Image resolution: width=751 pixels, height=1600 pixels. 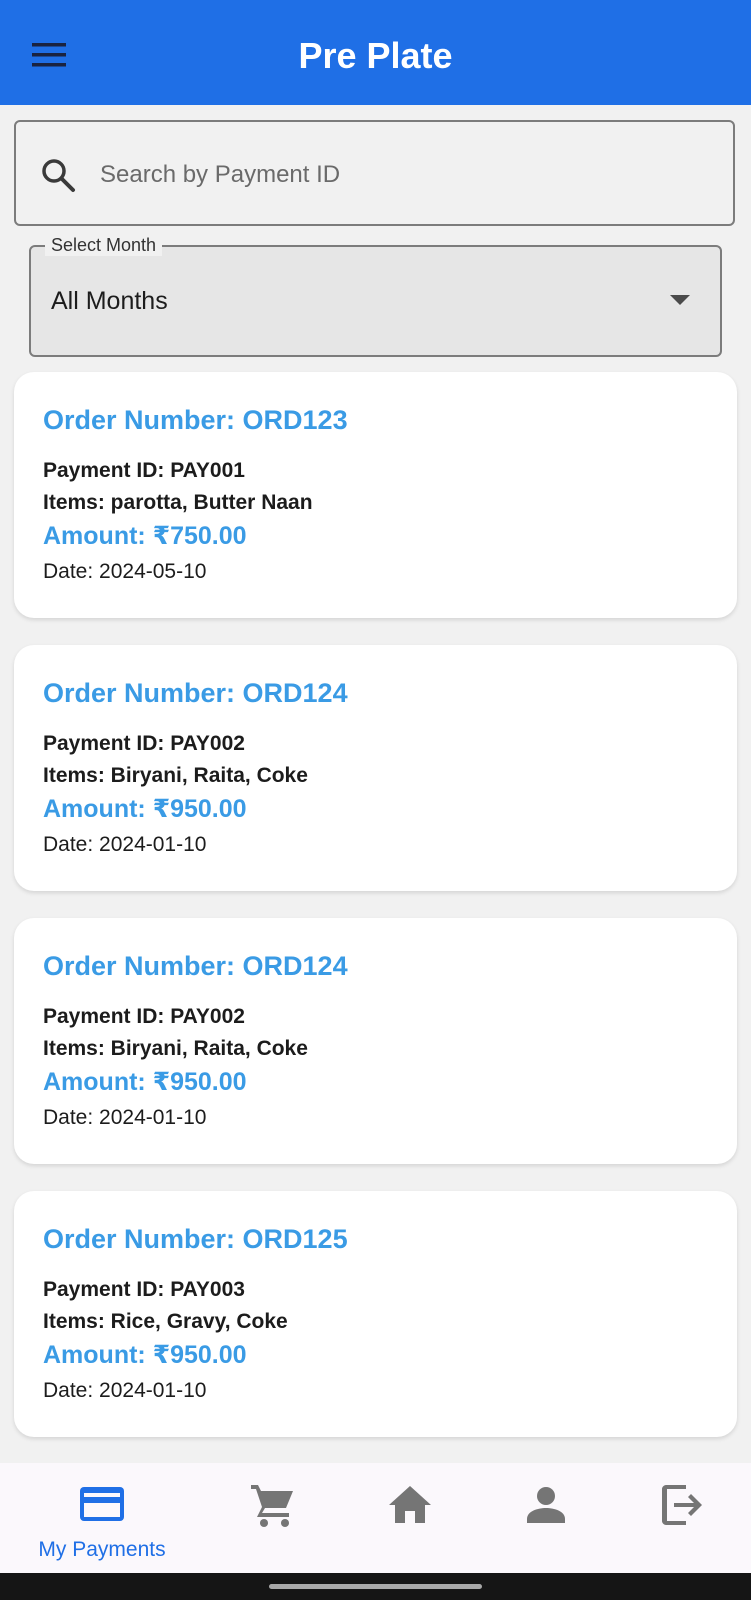 I want to click on search-input, so click(x=400, y=175).